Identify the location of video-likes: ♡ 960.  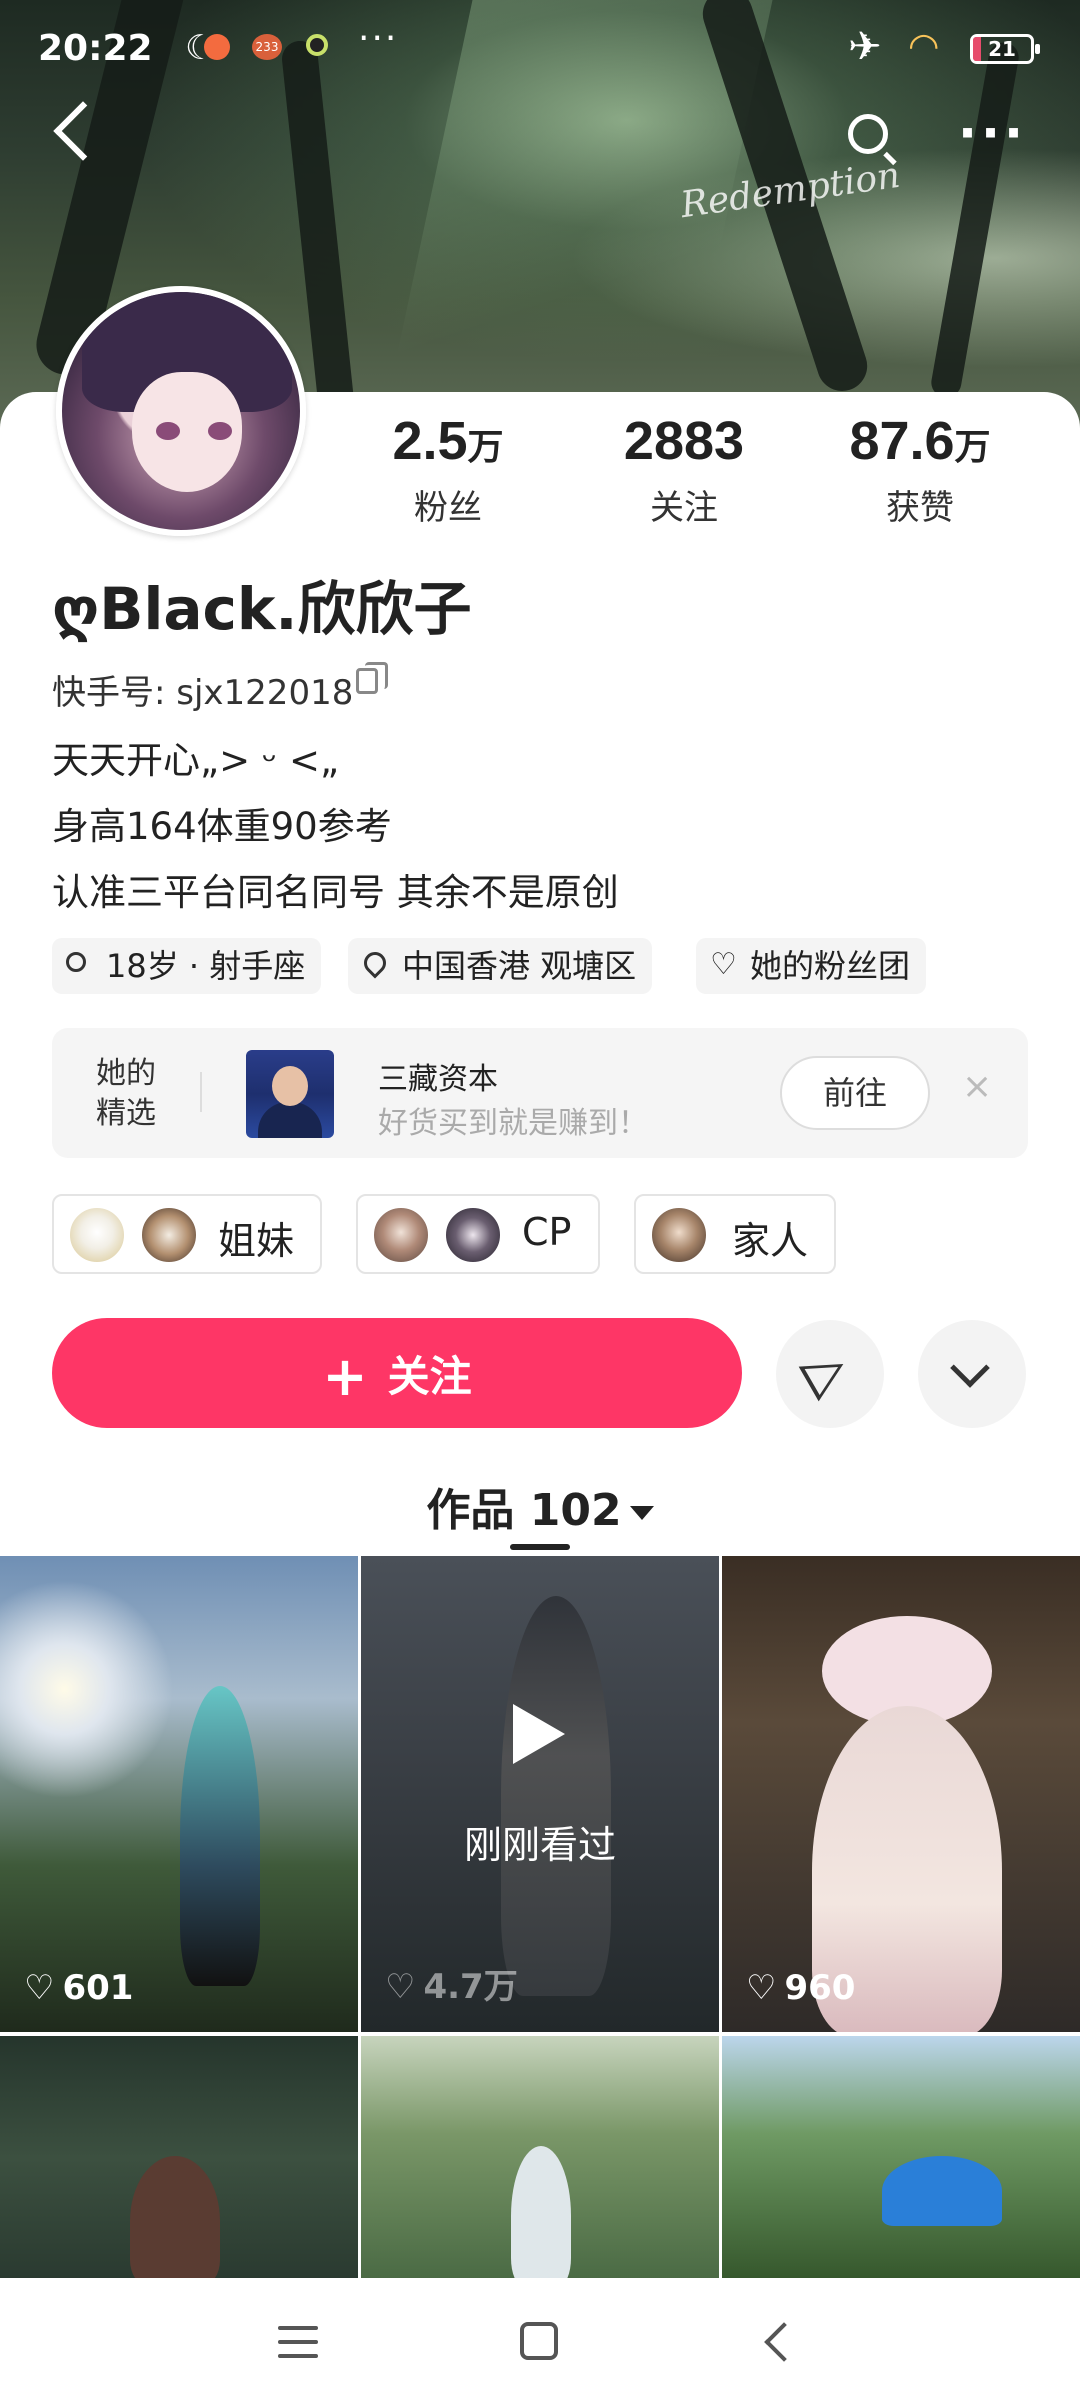
(800, 1988).